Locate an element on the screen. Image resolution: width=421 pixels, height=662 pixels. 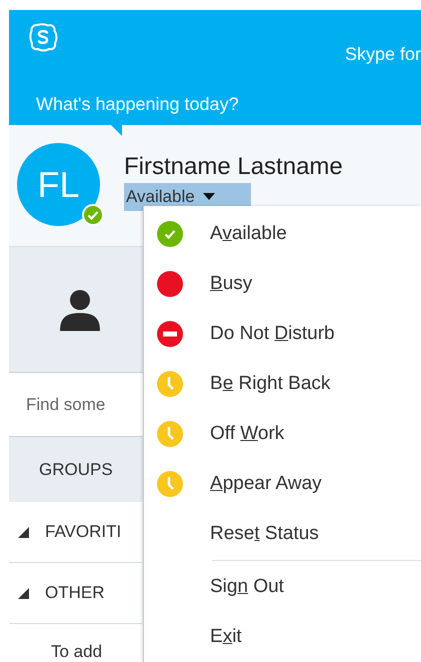
menu-item: Be Right Back is located at coordinates (282, 384).